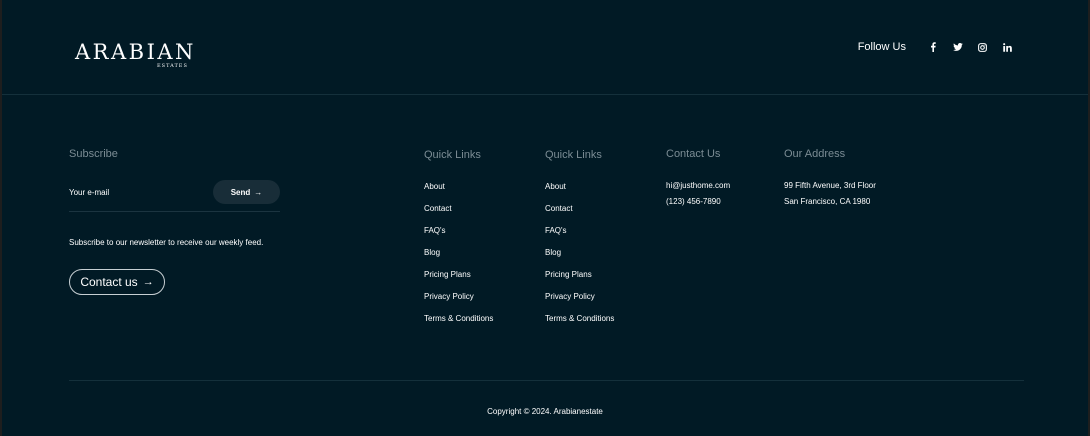 This screenshot has height=436, width=1090. What do you see at coordinates (830, 185) in the screenshot?
I see `address-line-1: 99 Fifth Avenue, 3rd Floor` at bounding box center [830, 185].